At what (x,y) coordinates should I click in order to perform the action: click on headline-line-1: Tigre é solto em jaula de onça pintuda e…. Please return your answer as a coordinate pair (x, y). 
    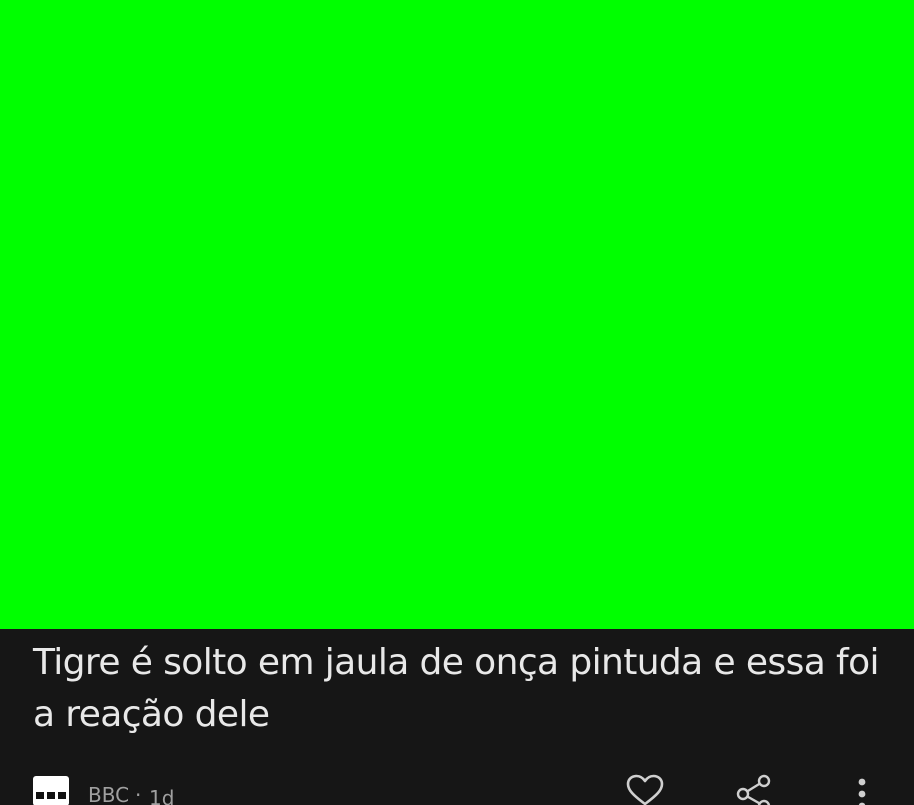
    Looking at the image, I should click on (456, 662).